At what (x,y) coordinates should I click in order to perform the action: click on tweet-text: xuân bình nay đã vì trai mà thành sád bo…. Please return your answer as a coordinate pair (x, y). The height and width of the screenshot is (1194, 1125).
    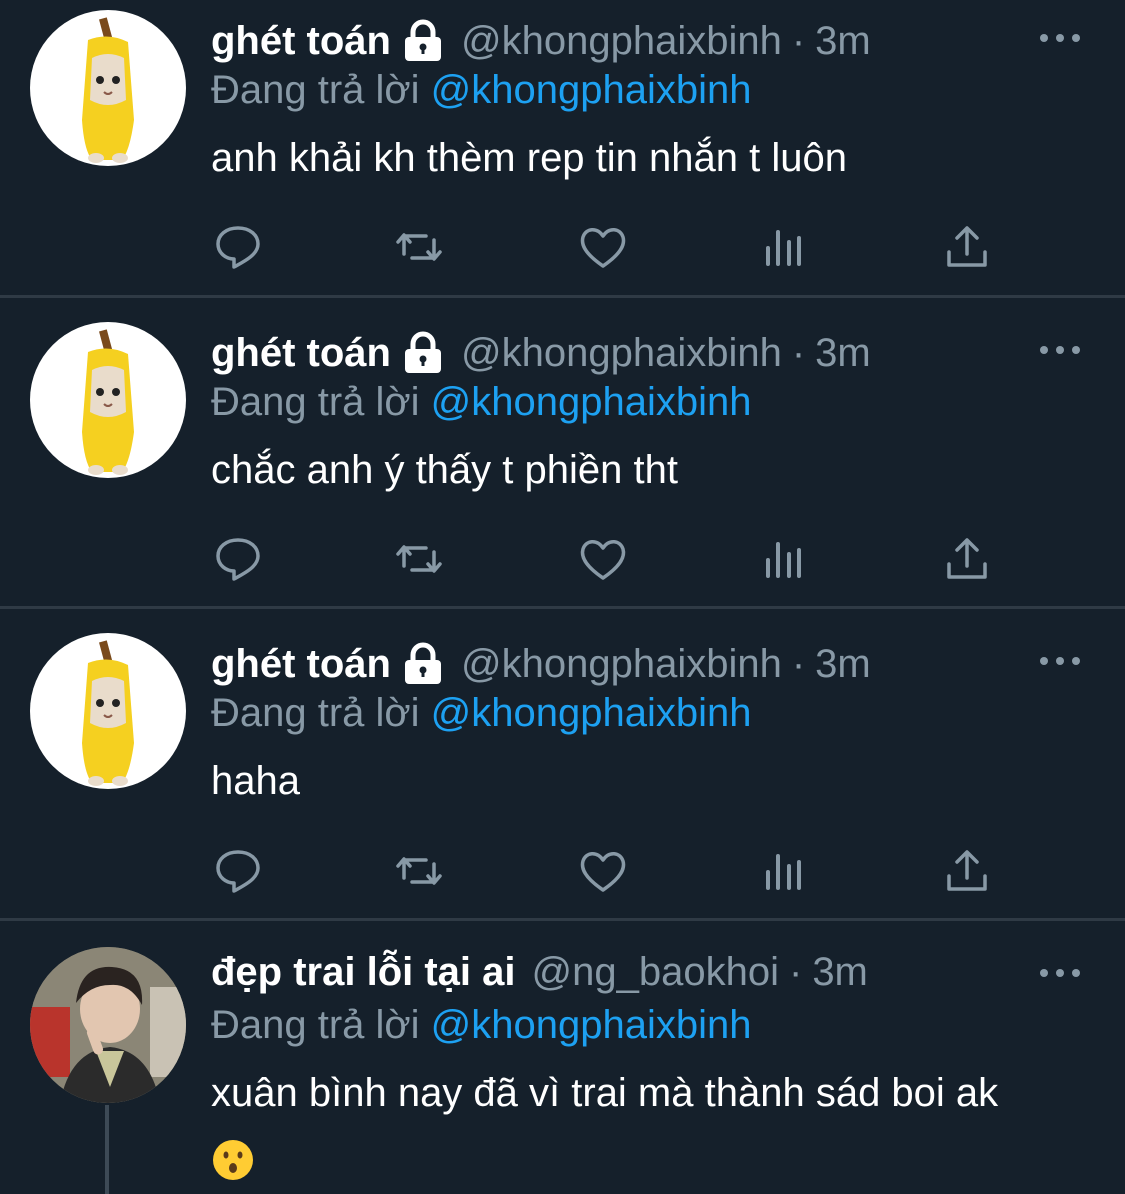
    Looking at the image, I should click on (605, 1093).